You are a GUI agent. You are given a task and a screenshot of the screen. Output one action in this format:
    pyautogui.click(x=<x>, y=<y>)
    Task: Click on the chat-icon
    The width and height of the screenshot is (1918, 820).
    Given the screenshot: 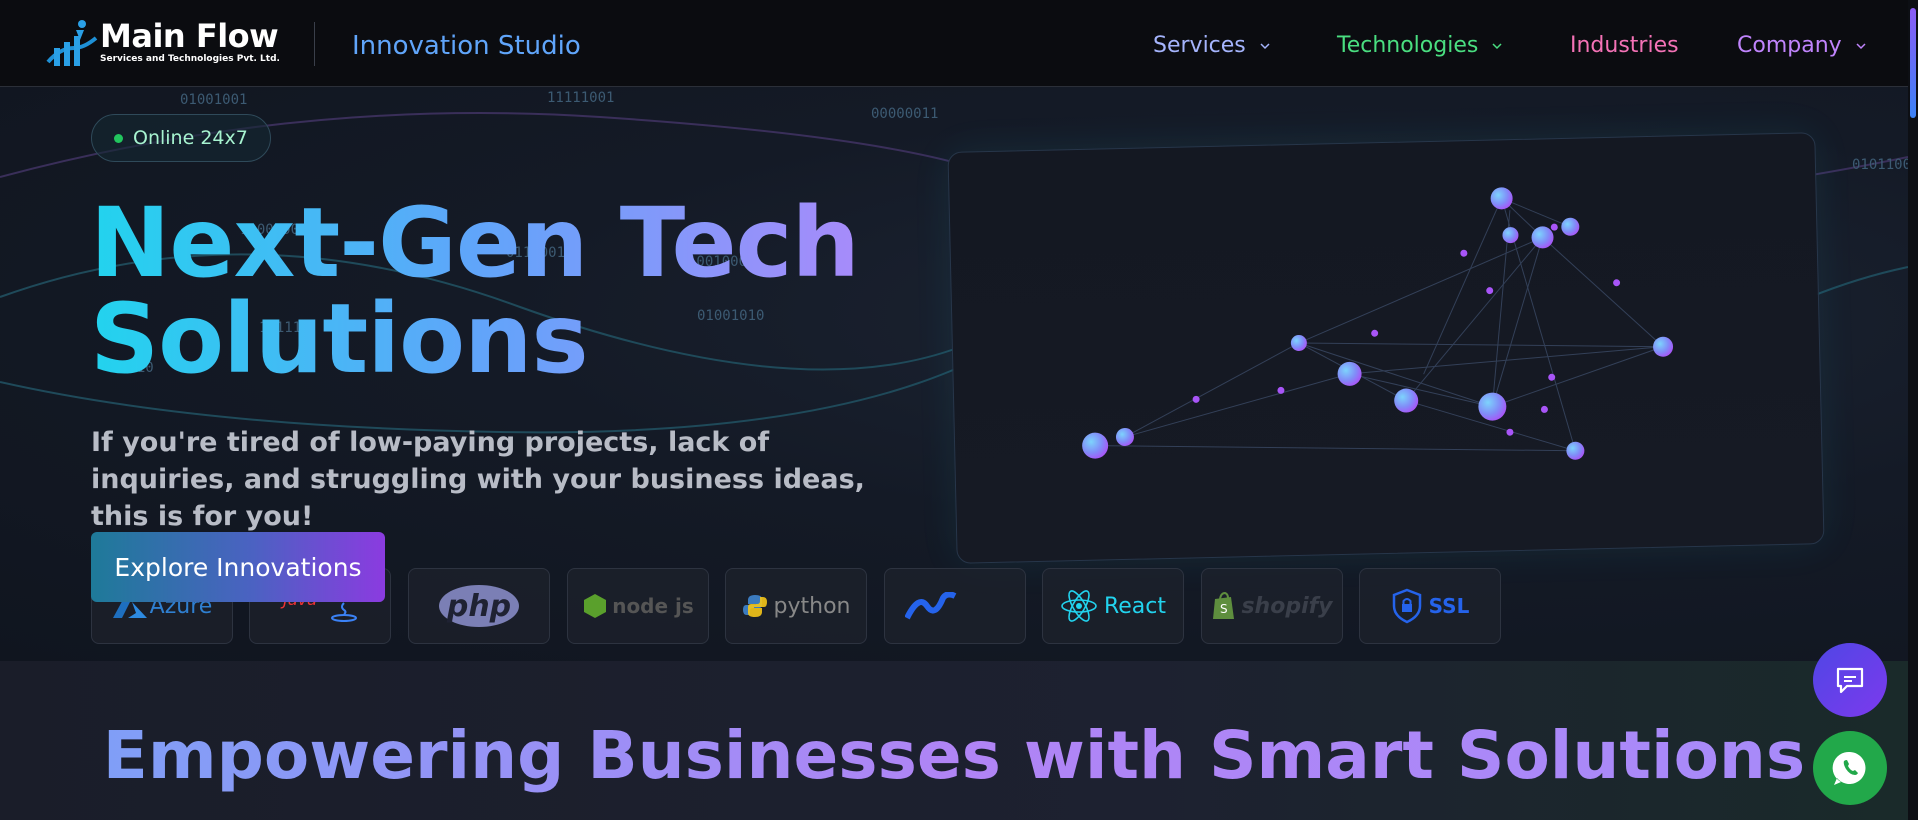 What is the action you would take?
    pyautogui.click(x=1850, y=680)
    